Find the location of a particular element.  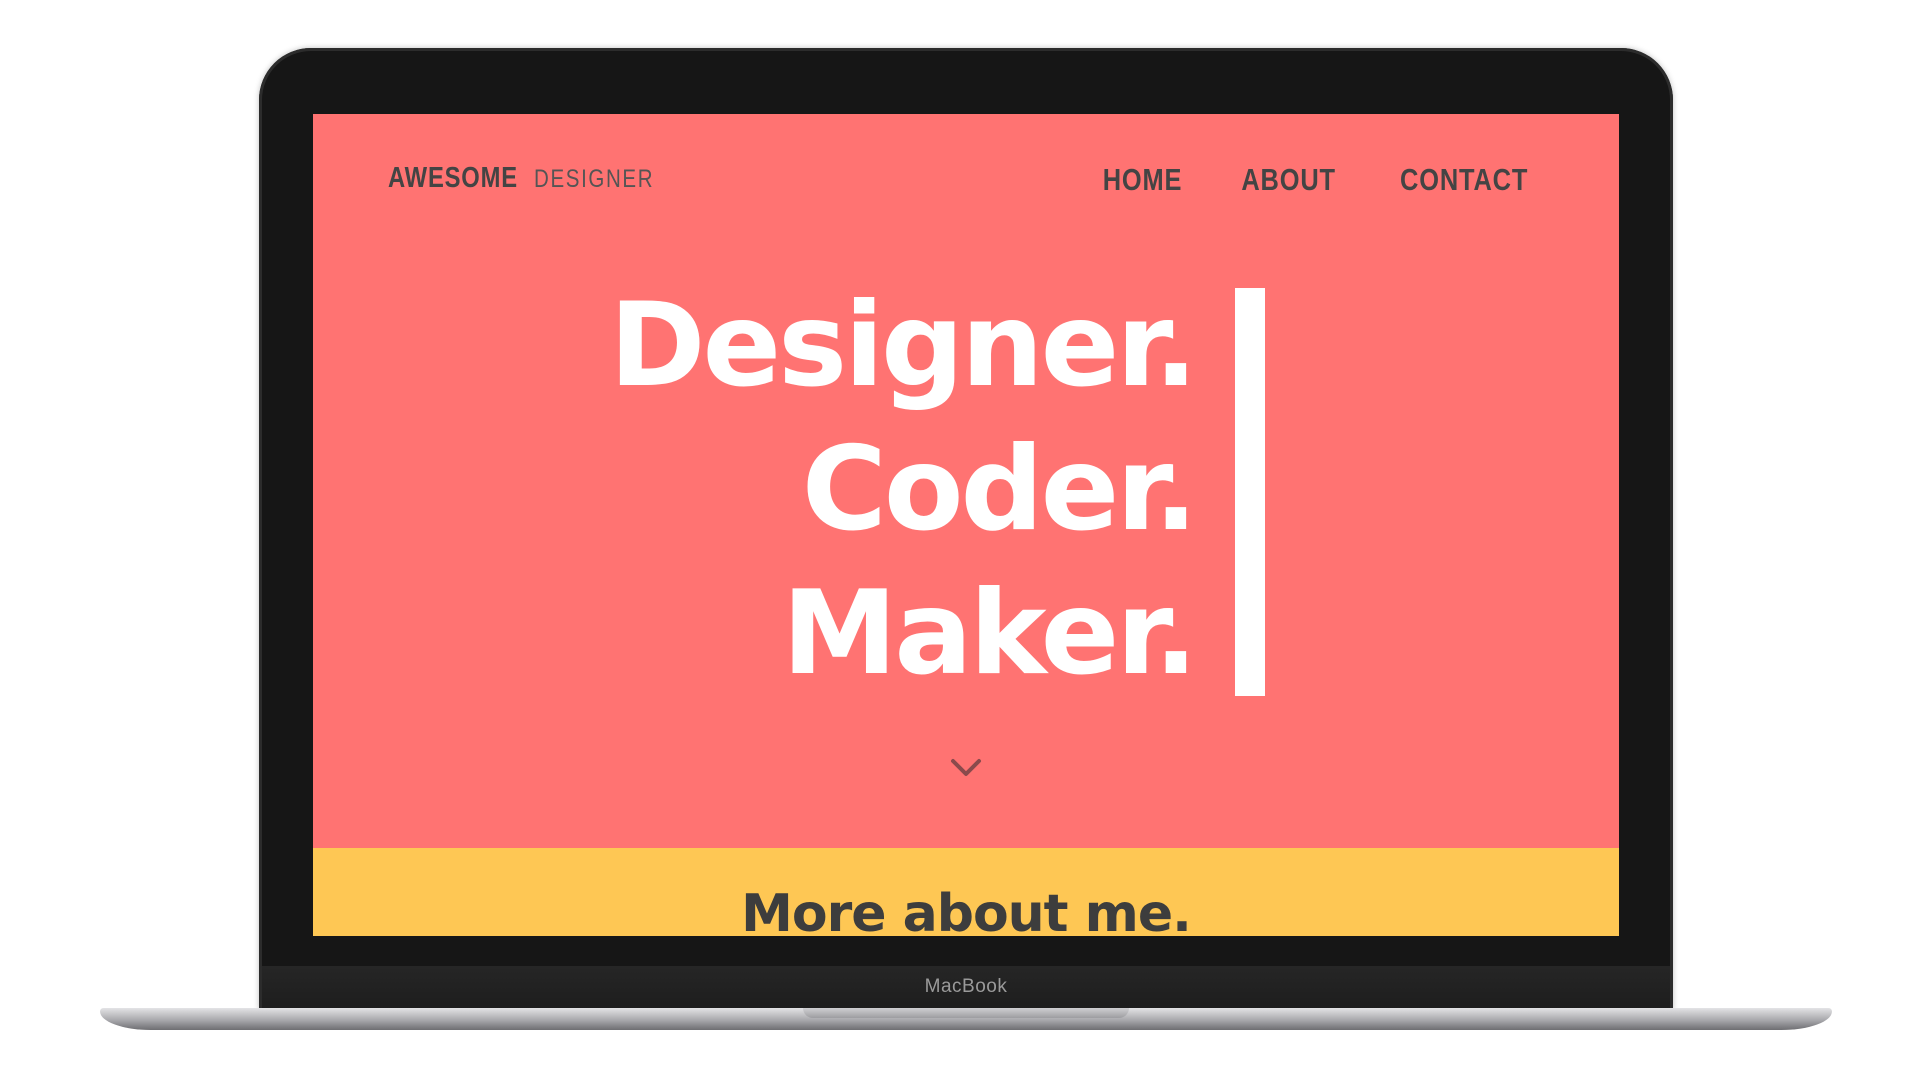

site-header: AWESOME DESIGNER HOME ABOUT CONTACT is located at coordinates (966, 184).